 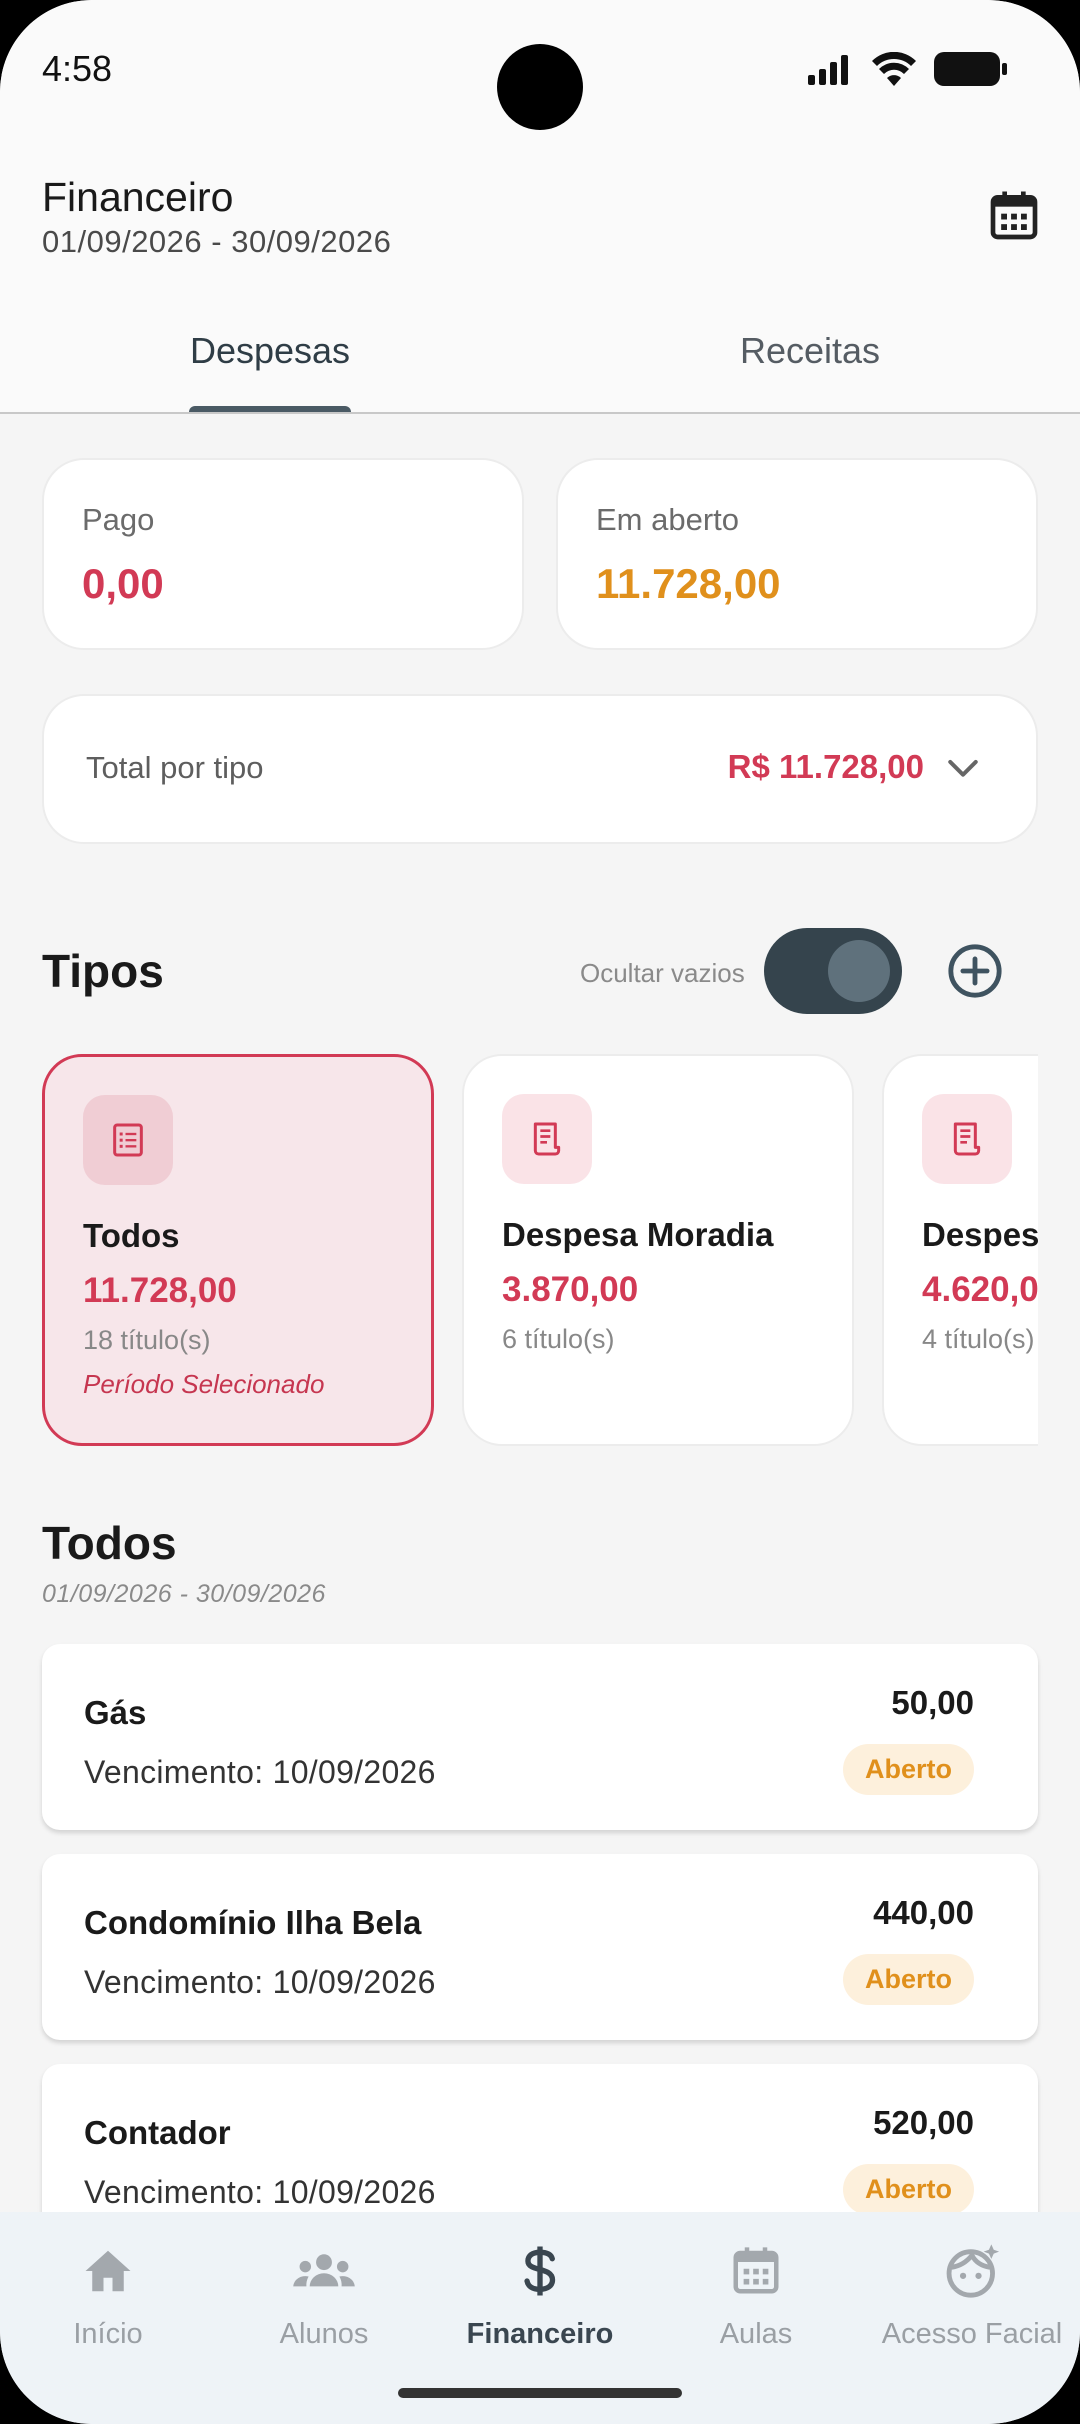 I want to click on item-name: Condomínio Ilha Bela, so click(x=253, y=1922).